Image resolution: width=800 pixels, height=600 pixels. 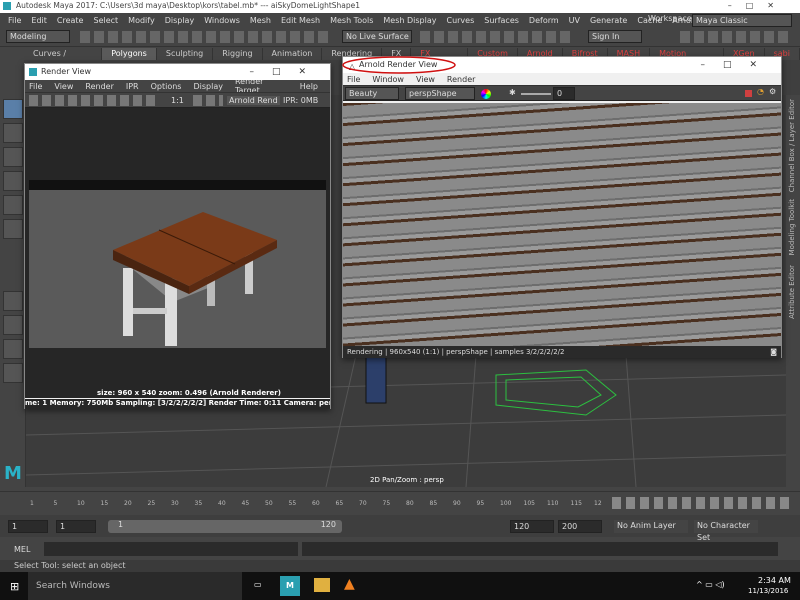 What do you see at coordinates (486, 94) in the screenshot?
I see `color-channel-icon` at bounding box center [486, 94].